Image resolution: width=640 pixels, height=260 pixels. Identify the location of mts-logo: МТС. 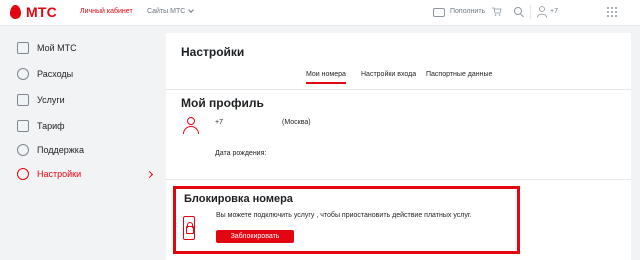
(33, 12).